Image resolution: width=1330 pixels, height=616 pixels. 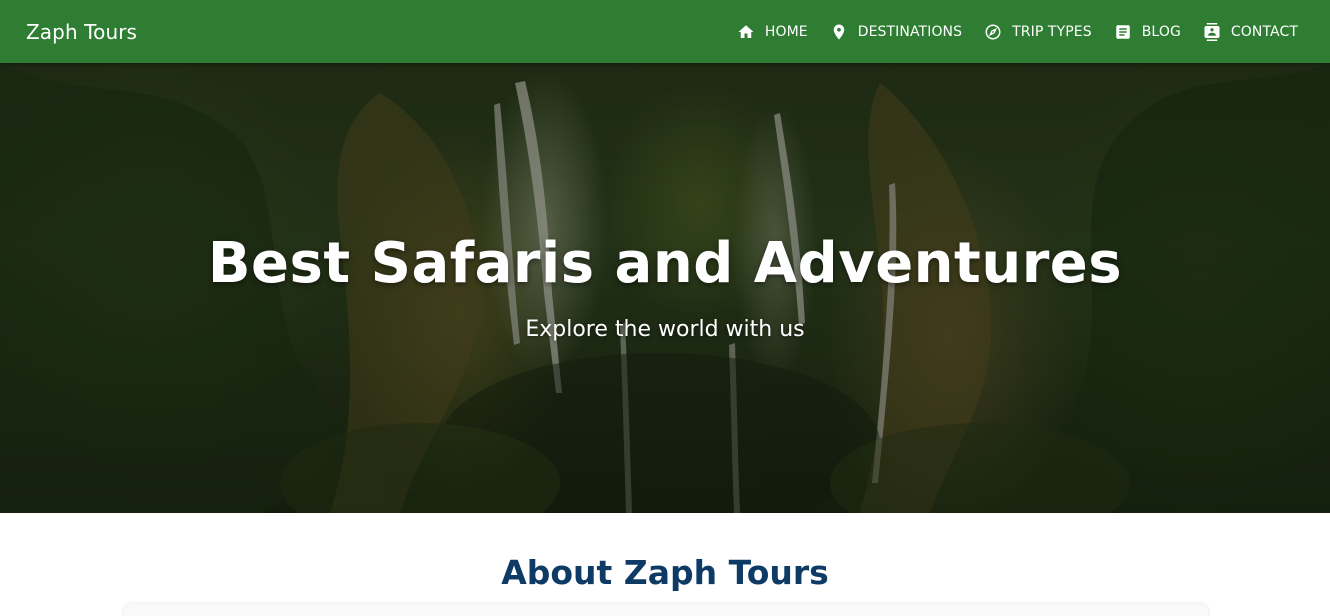 I want to click on nav-home: HOME, so click(x=772, y=31).